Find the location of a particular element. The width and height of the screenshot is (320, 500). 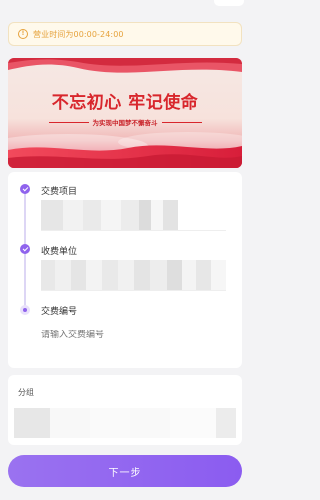

business-hours-notice: ! 营业时间为00:00-24:00 is located at coordinates (125, 34).